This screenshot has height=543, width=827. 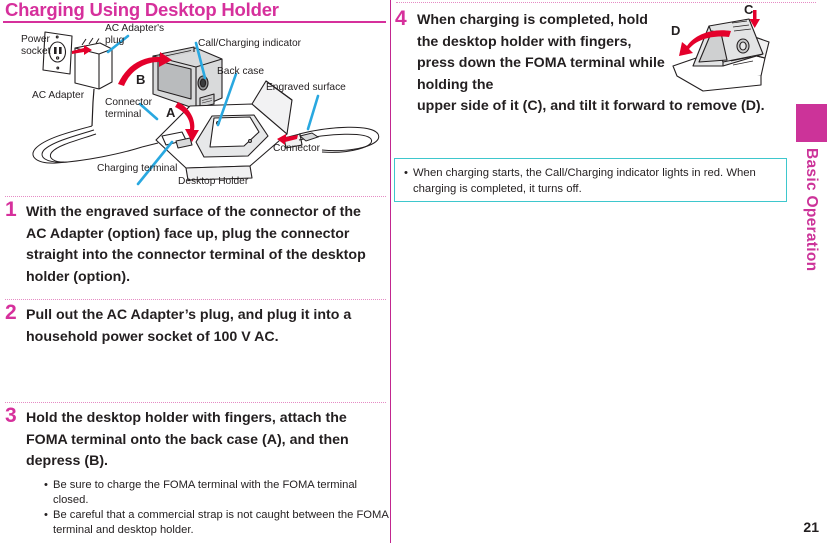 I want to click on title-underline, so click(x=194, y=22).